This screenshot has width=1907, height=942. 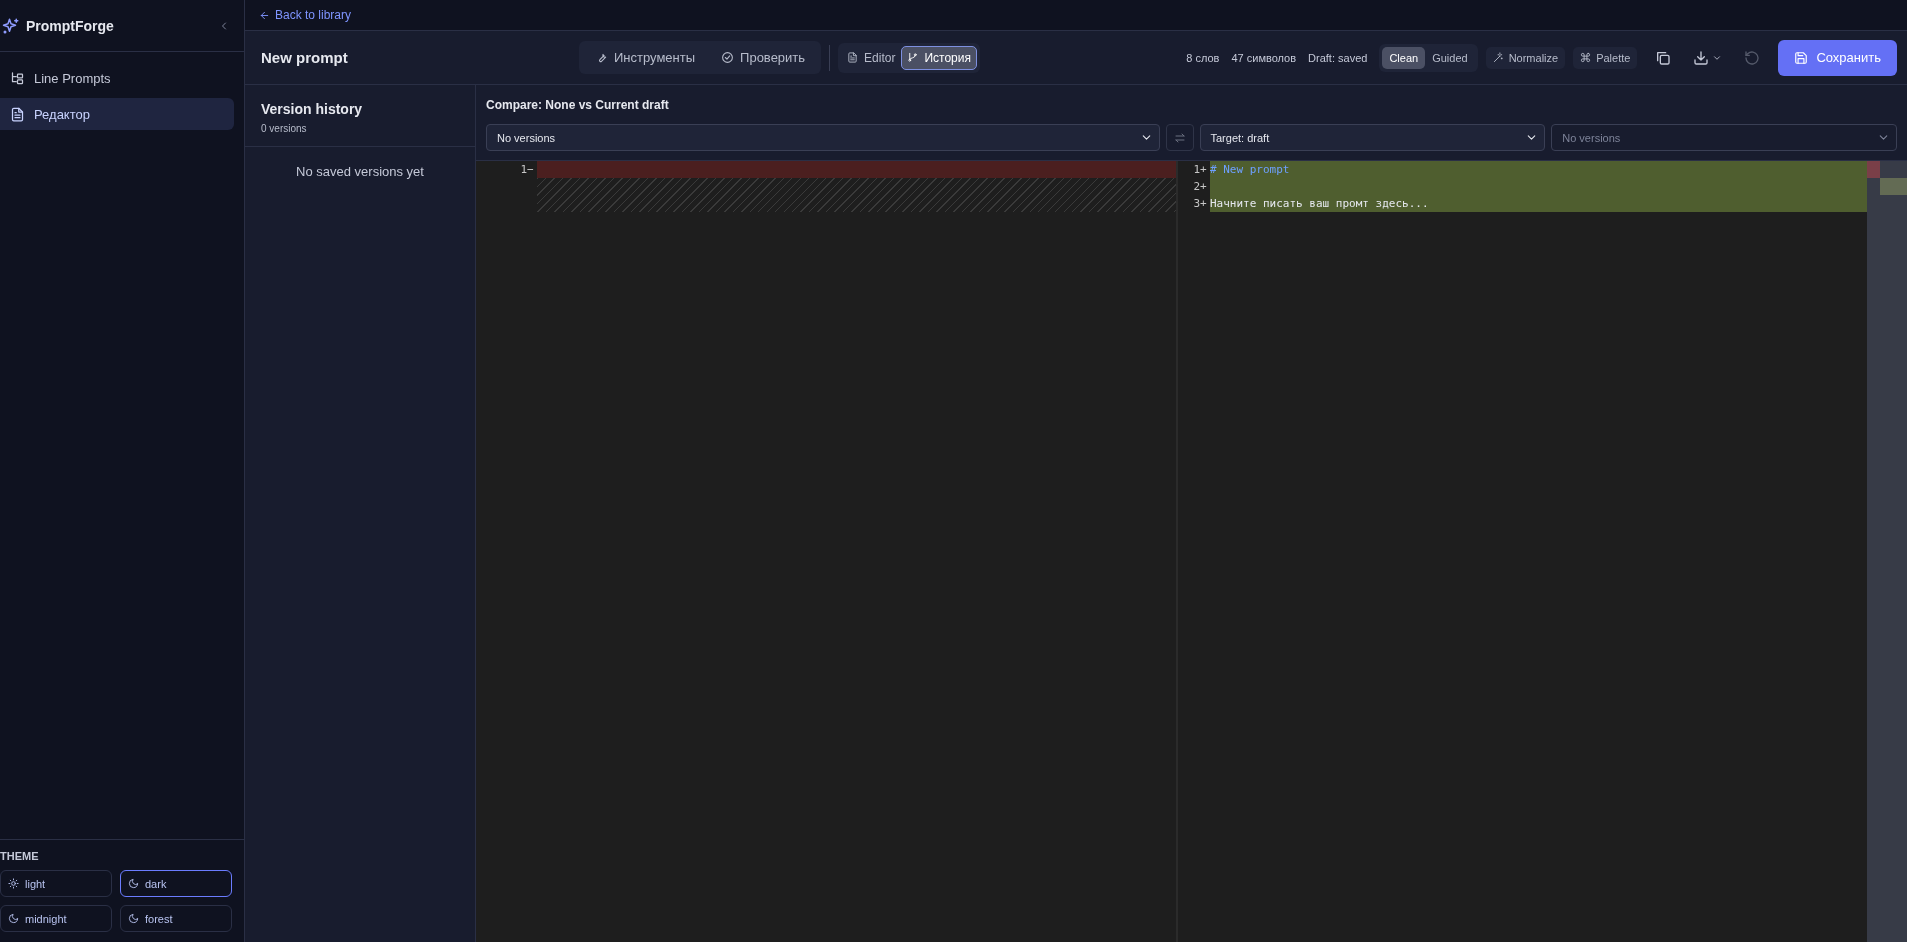 I want to click on brand-name: PromptForge, so click(x=70, y=25).